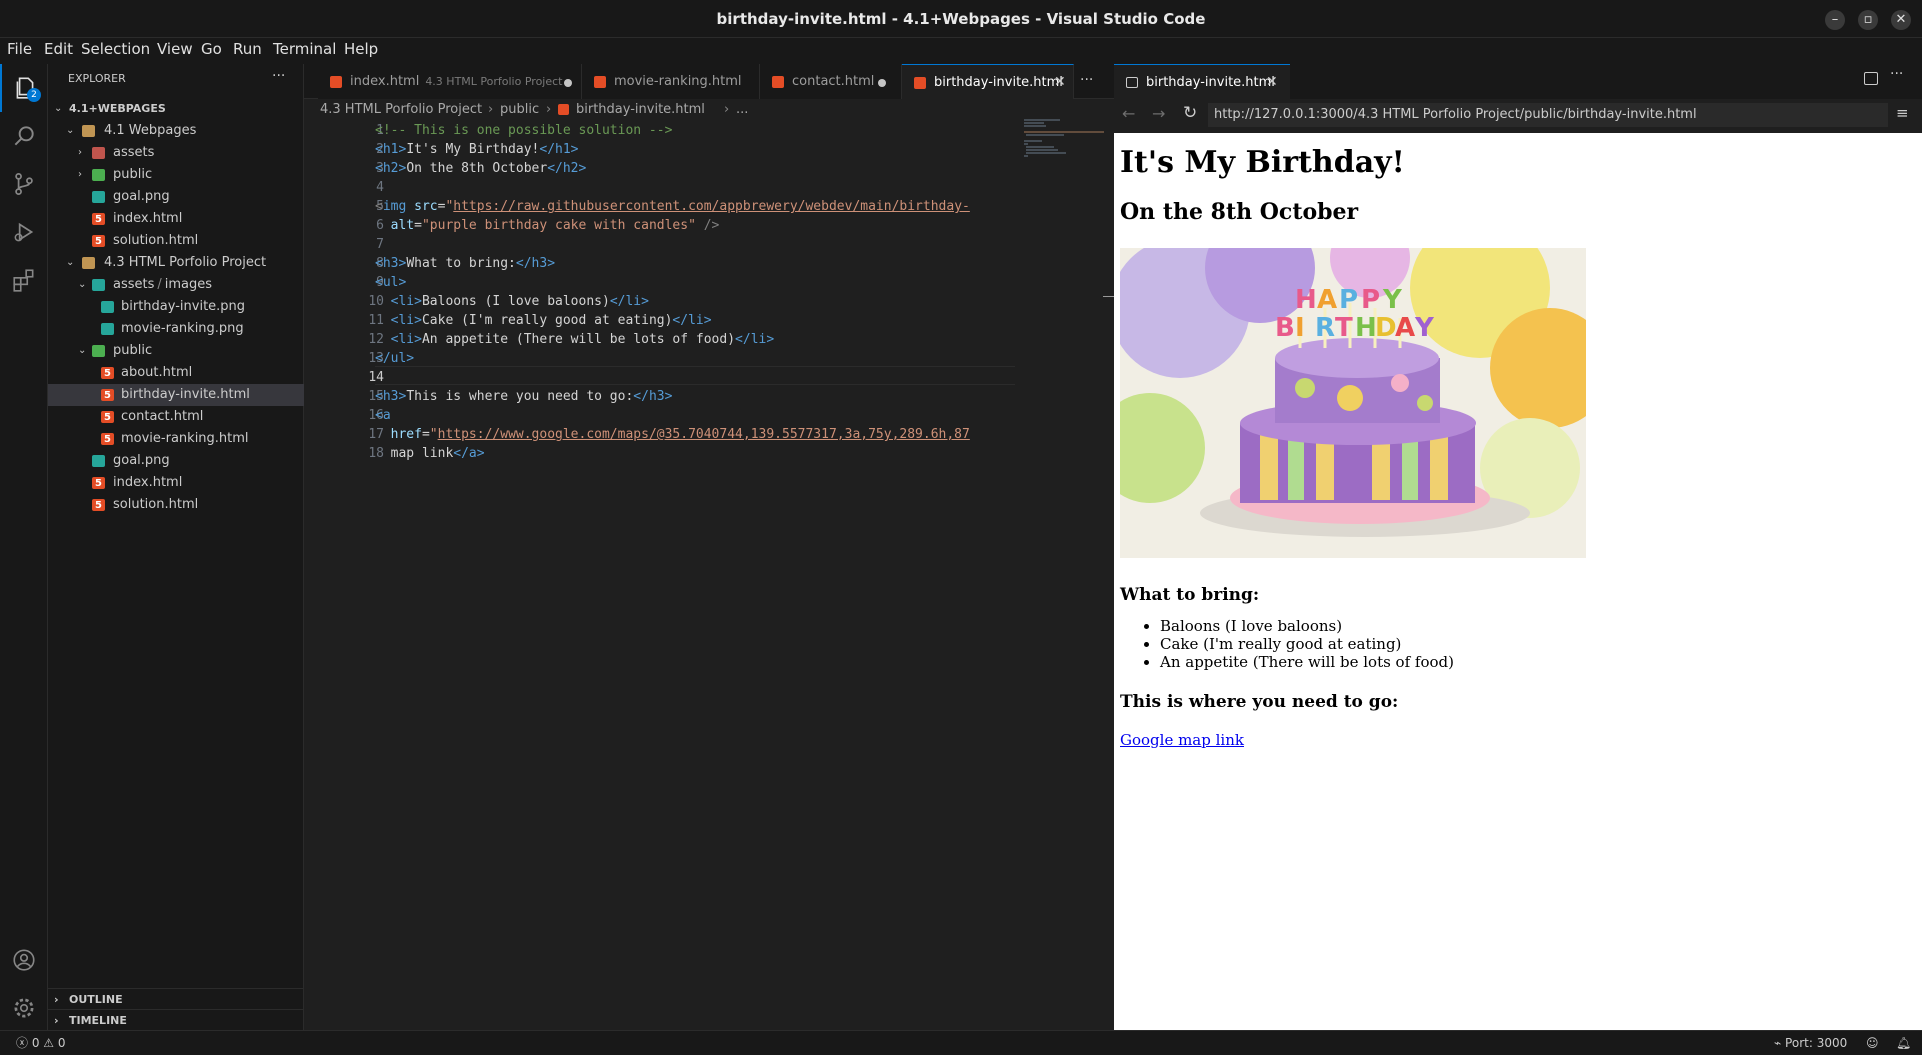  Describe the element at coordinates (1182, 740) in the screenshot. I see `google-map-link: Google map link` at that location.